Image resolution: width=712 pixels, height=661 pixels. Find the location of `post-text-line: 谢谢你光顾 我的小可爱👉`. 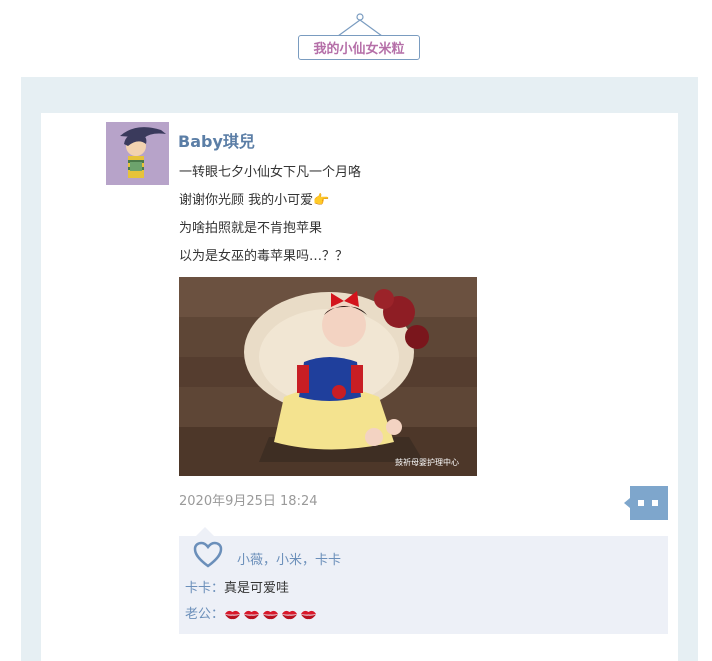

post-text-line: 谢谢你光顾 我的小可爱👉 is located at coordinates (254, 200).